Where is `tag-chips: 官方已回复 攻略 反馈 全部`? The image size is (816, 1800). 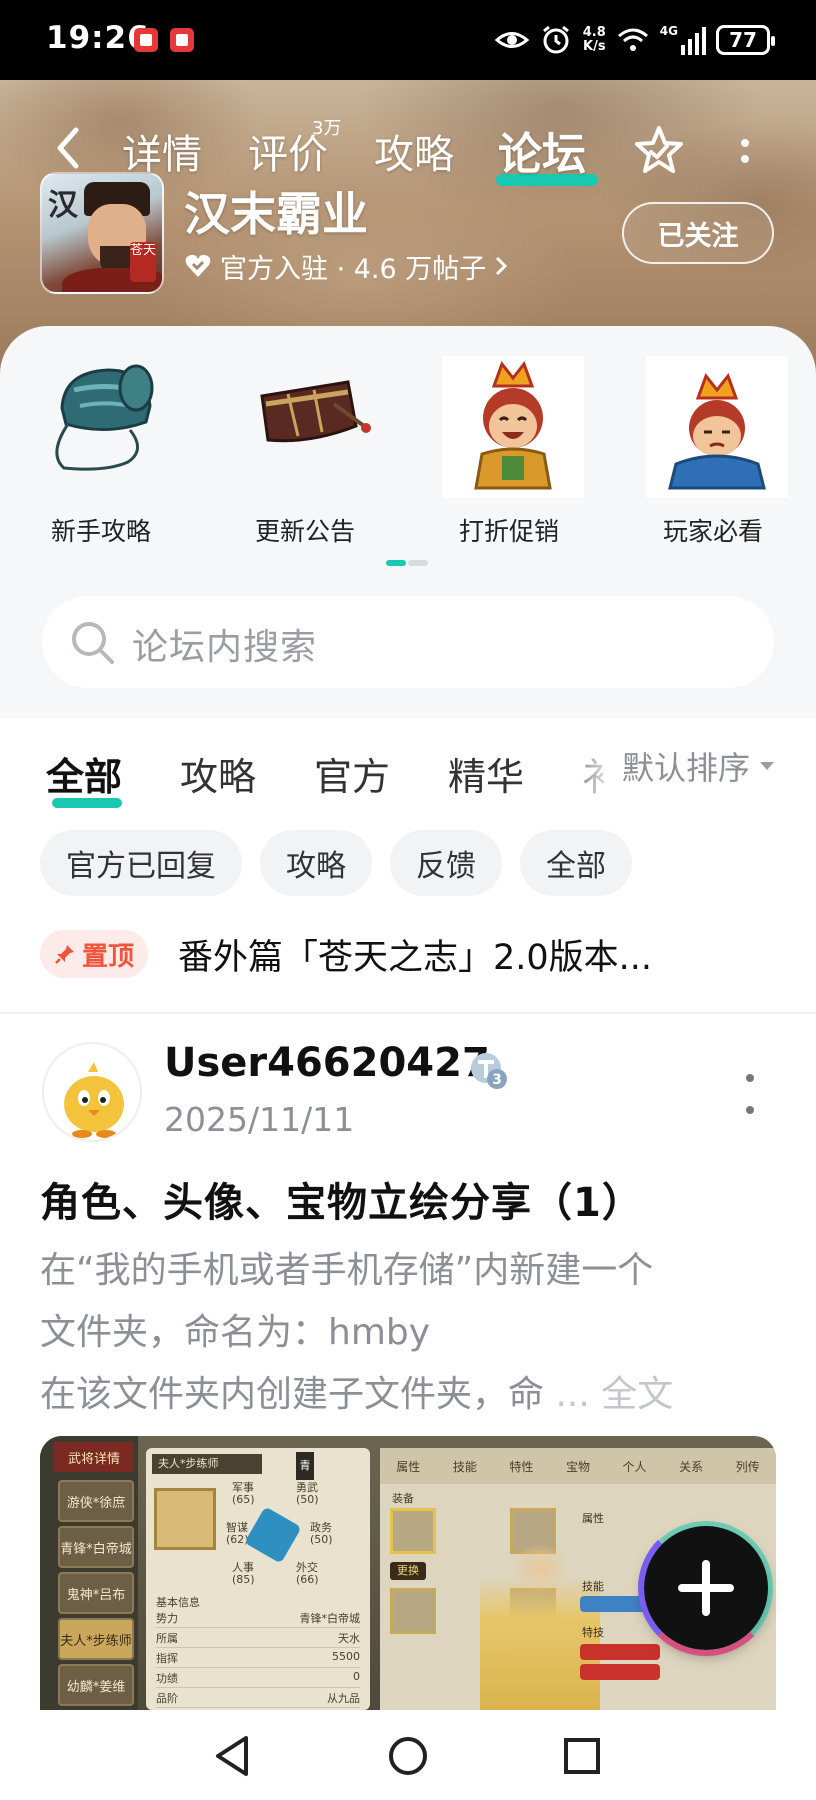 tag-chips: 官方已回复 攻略 反馈 全部 is located at coordinates (336, 863).